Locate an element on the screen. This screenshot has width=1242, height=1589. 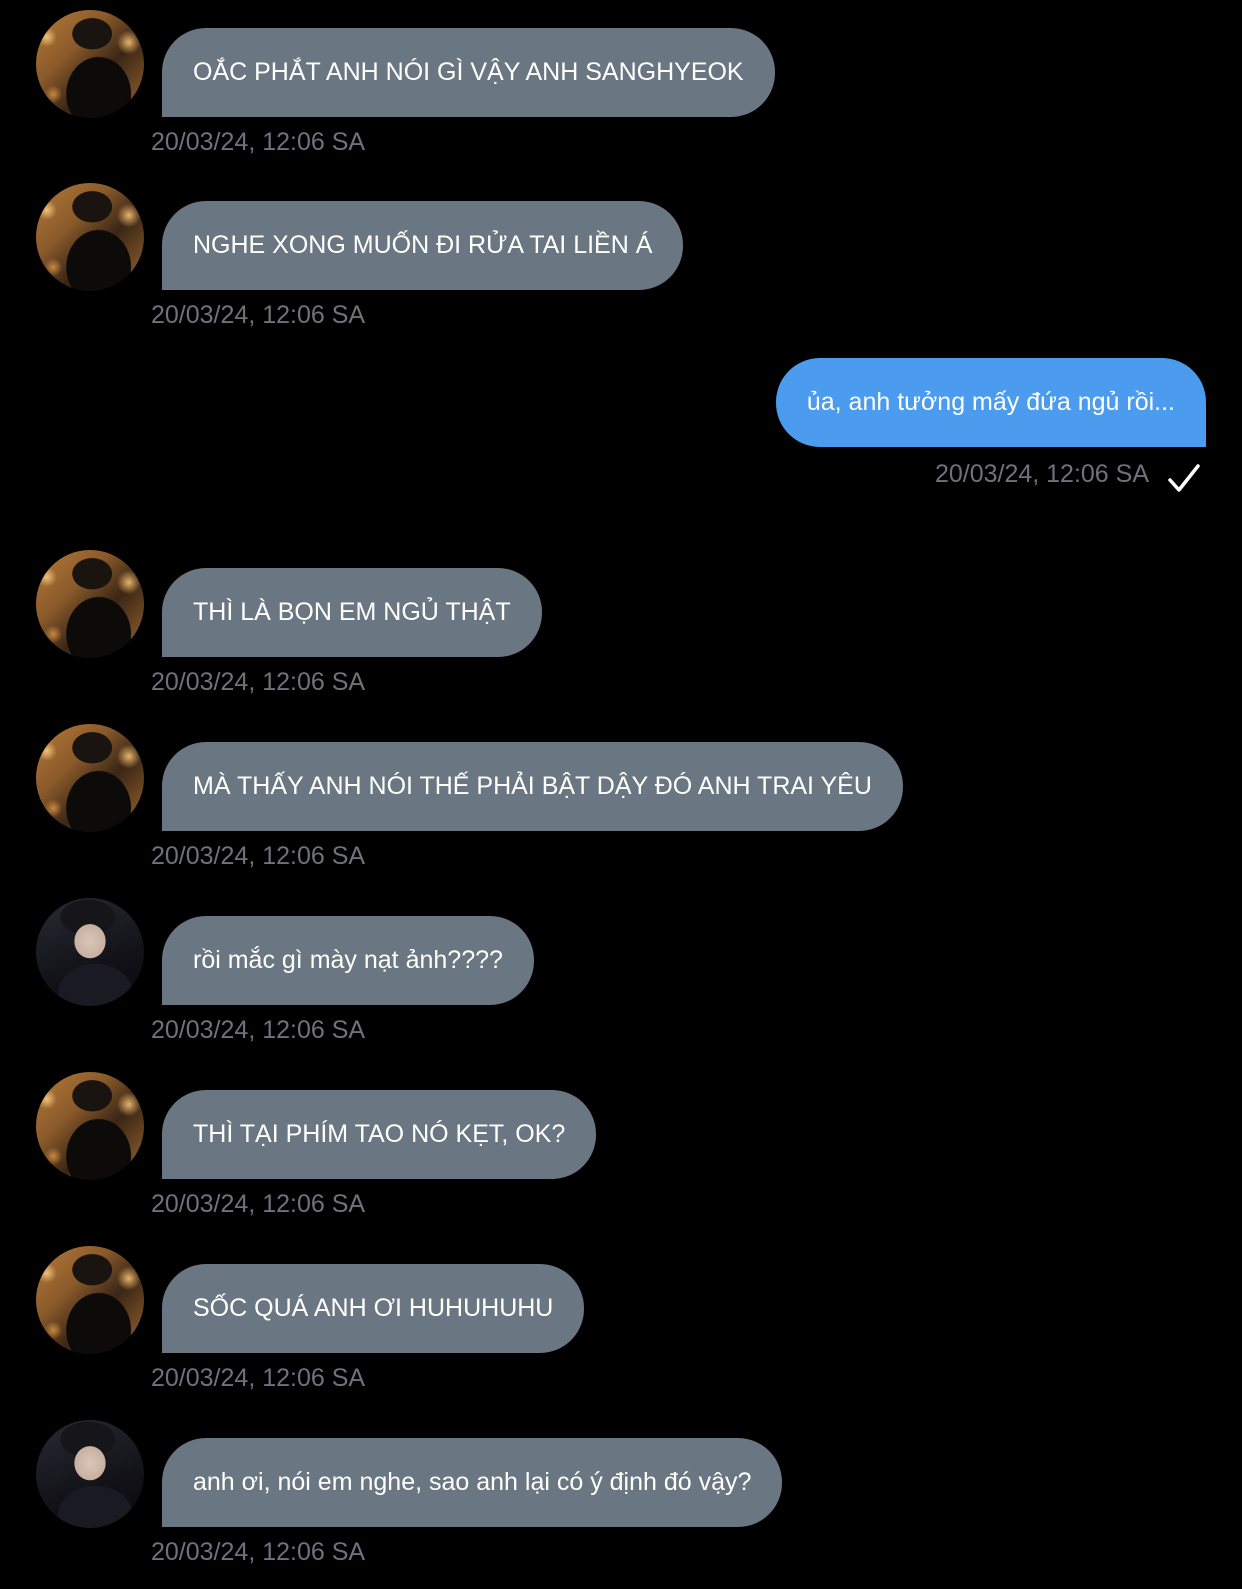
message-bubble: THÌ TẠI PHÍM TAO NÓ KẸT, OK? is located at coordinates (379, 1134).